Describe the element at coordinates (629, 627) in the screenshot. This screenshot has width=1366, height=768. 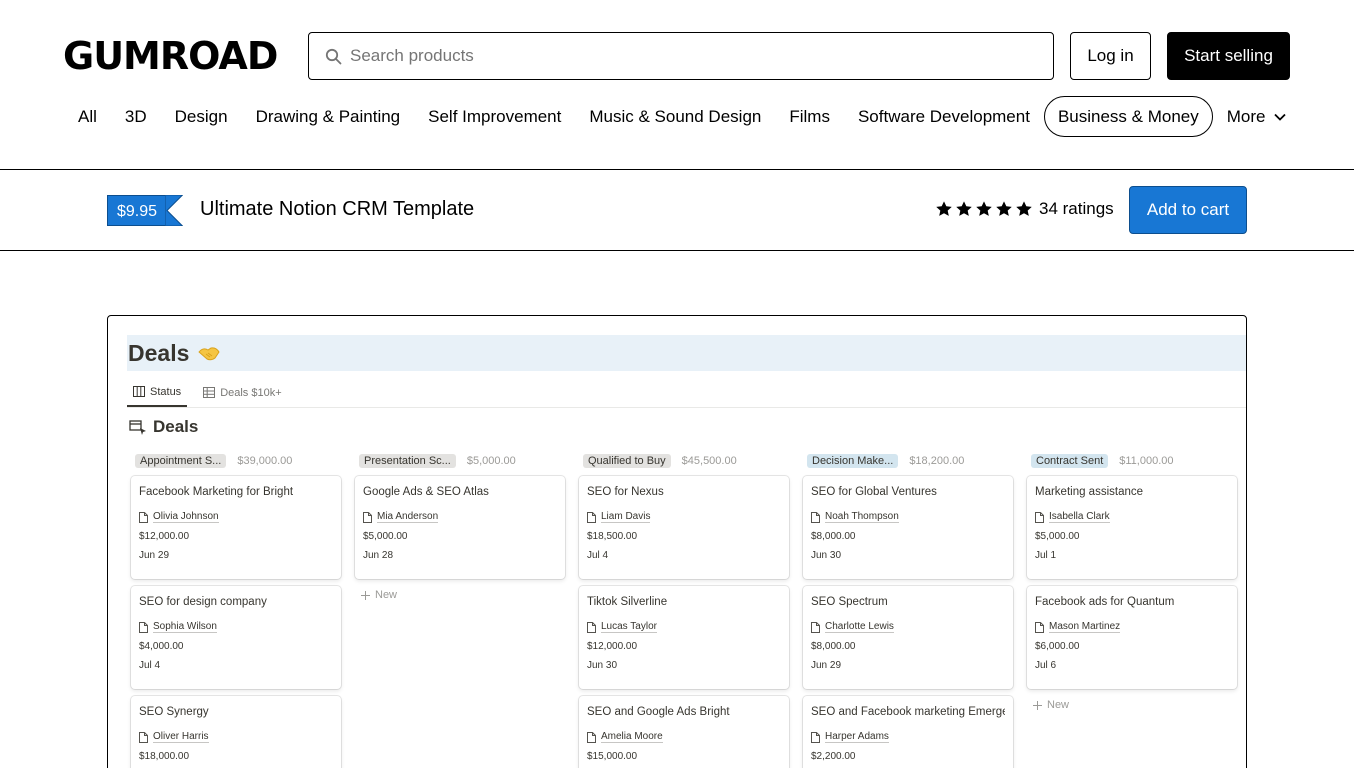
I see `contact-name: Lucas Taylor` at that location.